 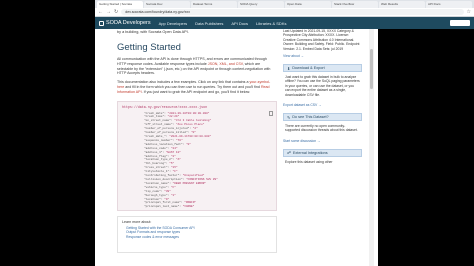 What do you see at coordinates (149, 47) in the screenshot?
I see `page-title: Getting Started` at bounding box center [149, 47].